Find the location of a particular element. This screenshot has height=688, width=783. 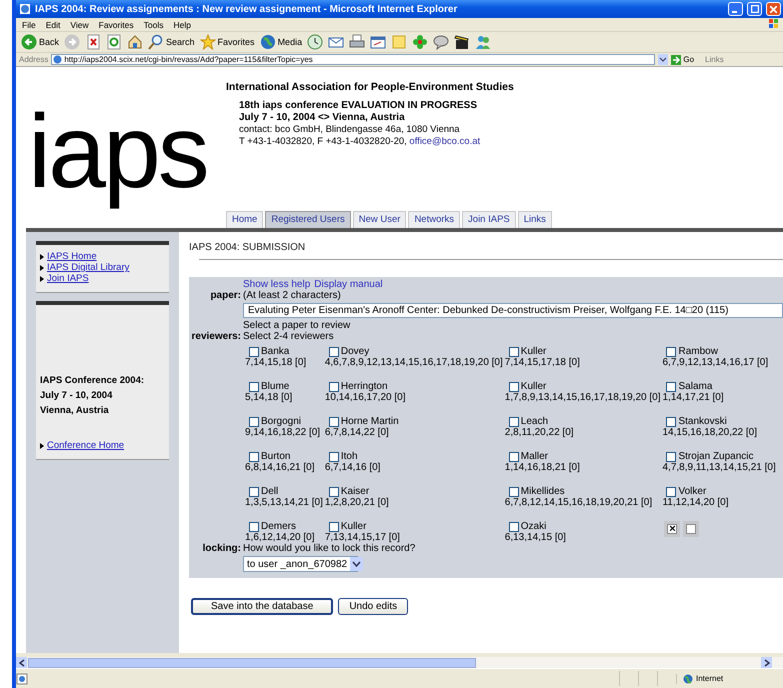

topic-numbers: 6,7,8,14,22 [0] is located at coordinates (357, 432).